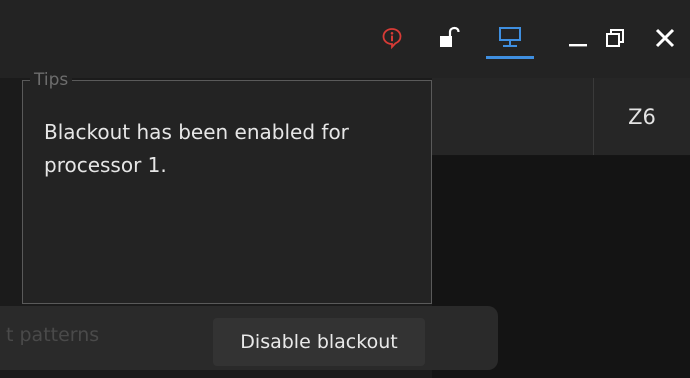  Describe the element at coordinates (615, 38) in the screenshot. I see `restore-icon` at that location.